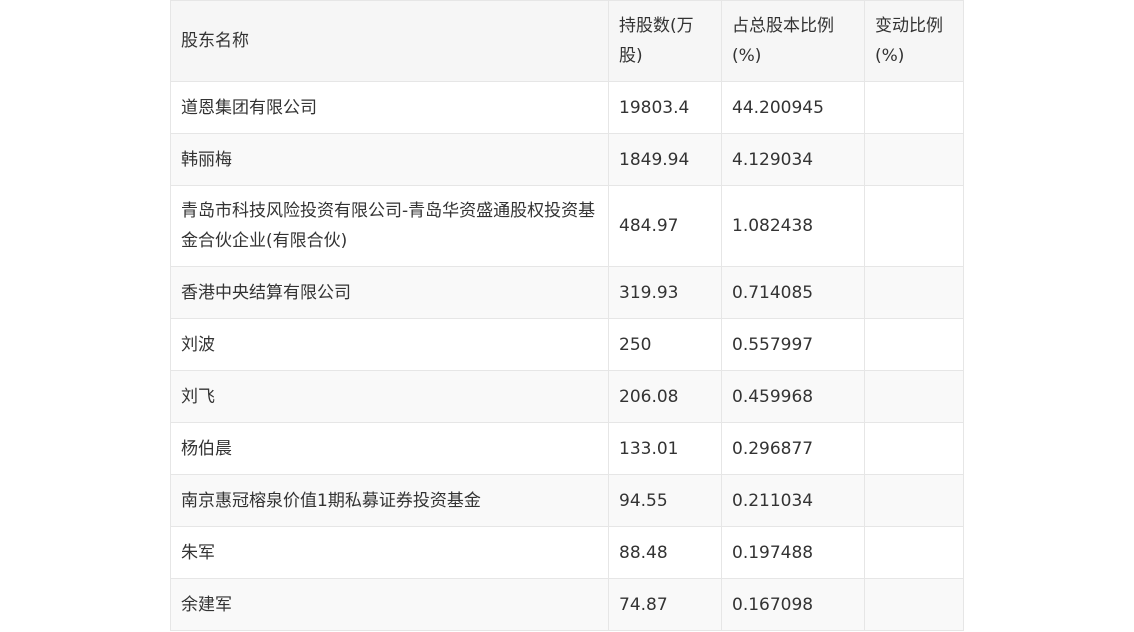  What do you see at coordinates (389, 159) in the screenshot?
I see `cell-name: 韩丽梅` at bounding box center [389, 159].